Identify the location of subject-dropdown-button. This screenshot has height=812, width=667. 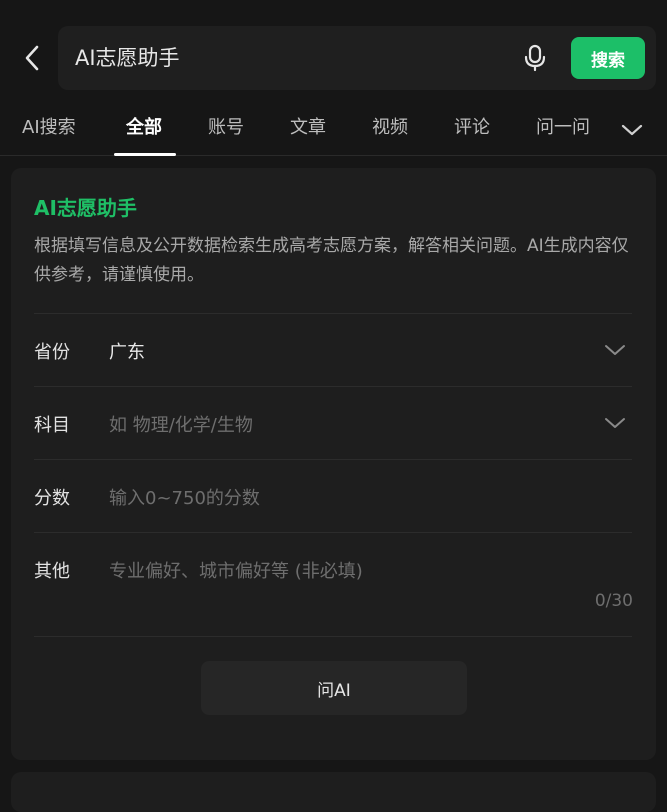
(615, 423).